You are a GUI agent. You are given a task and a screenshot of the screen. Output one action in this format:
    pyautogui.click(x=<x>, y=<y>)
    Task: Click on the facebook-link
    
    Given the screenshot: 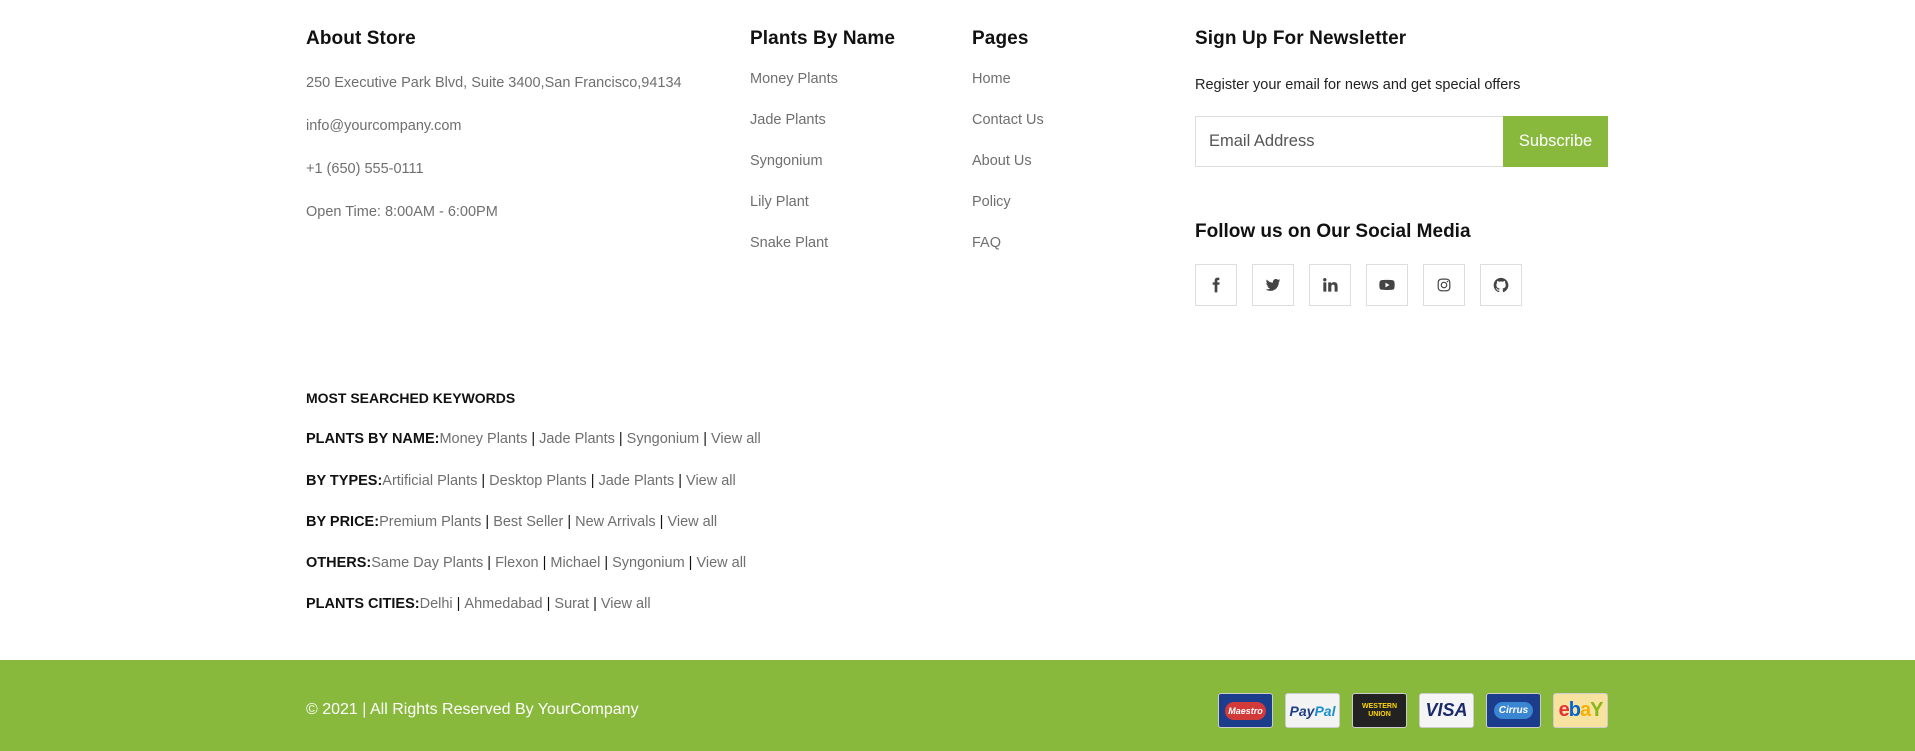 What is the action you would take?
    pyautogui.click(x=1216, y=285)
    